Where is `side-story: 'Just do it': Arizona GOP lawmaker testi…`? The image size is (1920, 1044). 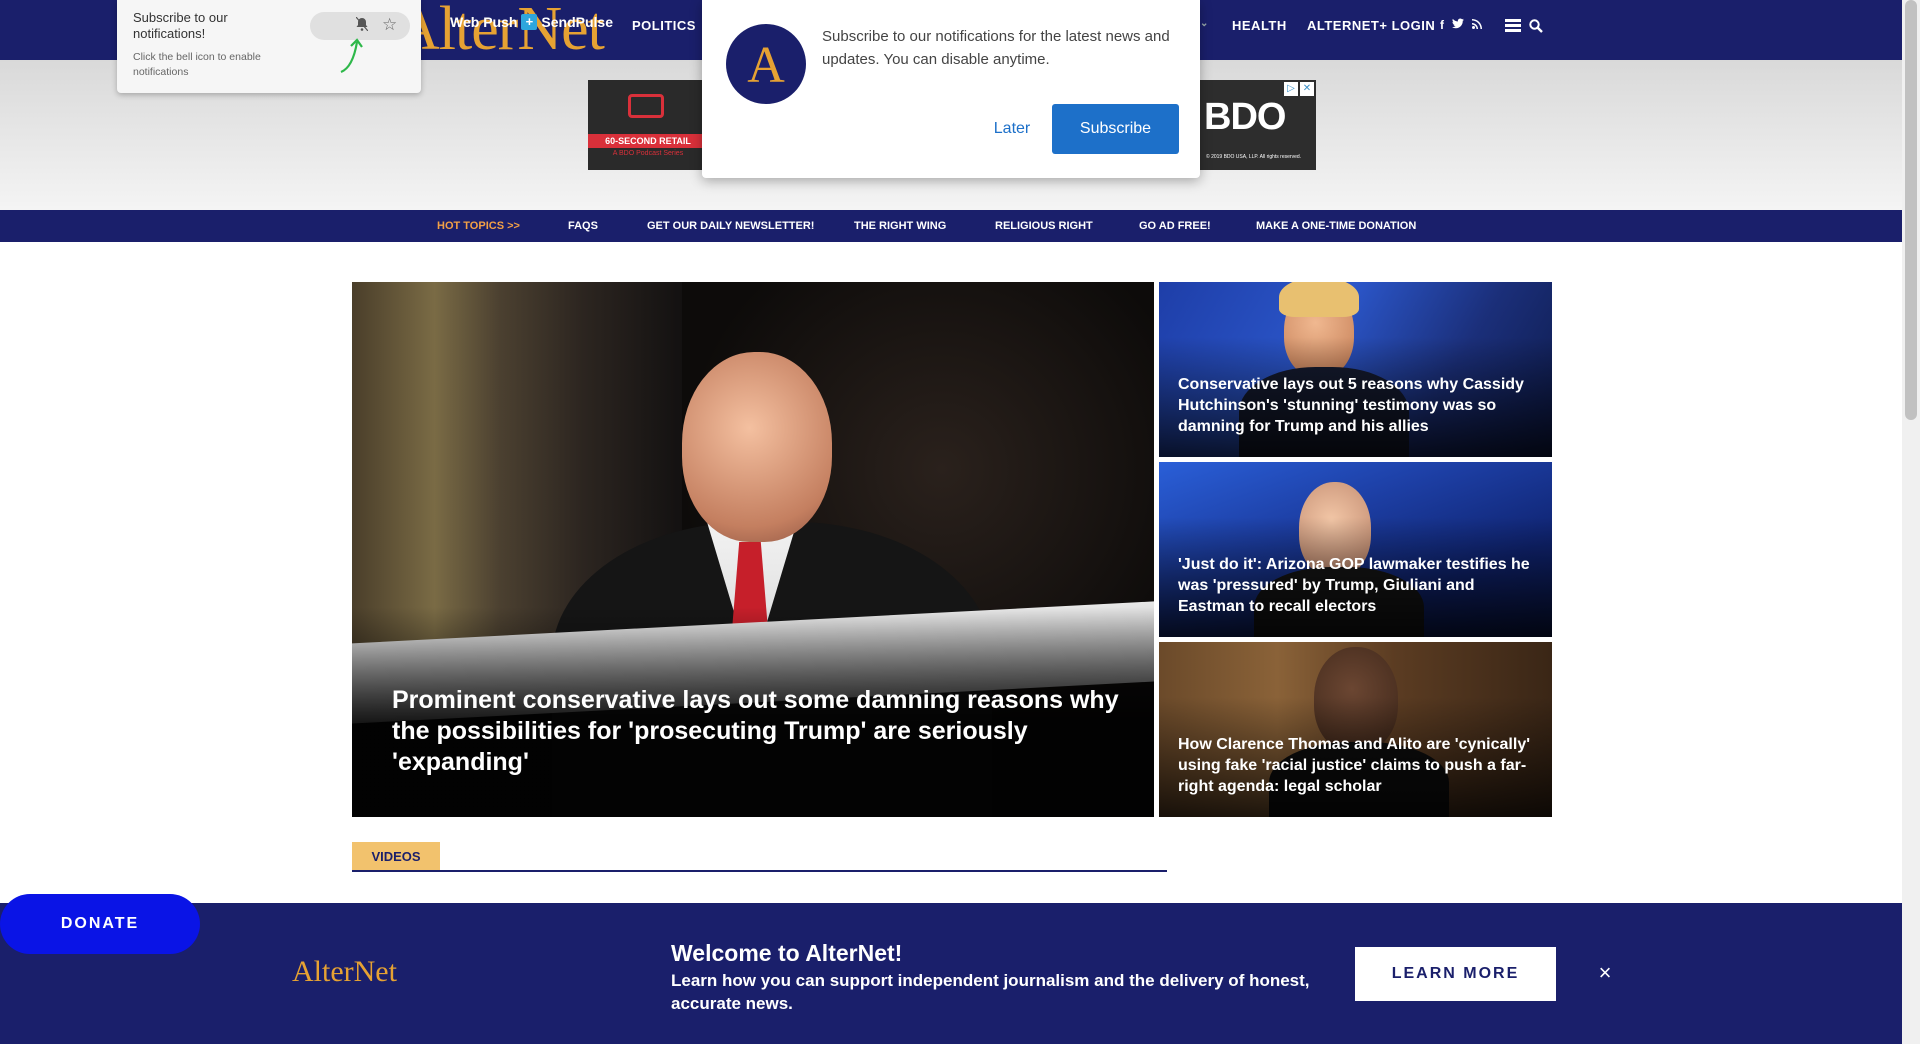 side-story: 'Just do it': Arizona GOP lawmaker testi… is located at coordinates (1355, 549).